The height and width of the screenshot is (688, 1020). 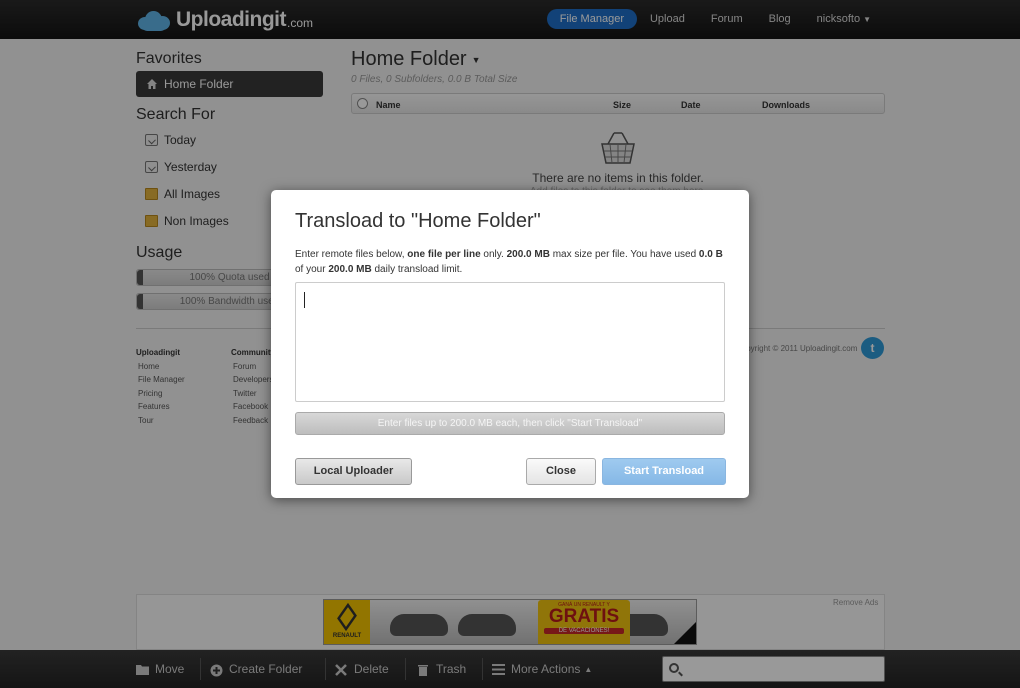 I want to click on start-transload-button: Start Transload, so click(x=664, y=471).